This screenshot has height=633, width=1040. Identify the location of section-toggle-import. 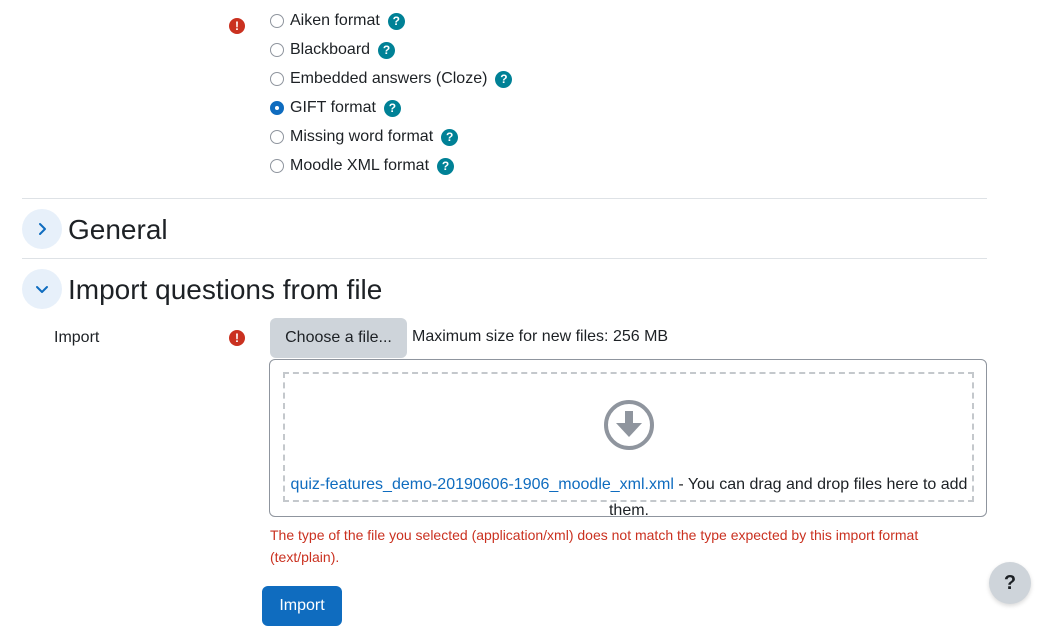
(42, 289).